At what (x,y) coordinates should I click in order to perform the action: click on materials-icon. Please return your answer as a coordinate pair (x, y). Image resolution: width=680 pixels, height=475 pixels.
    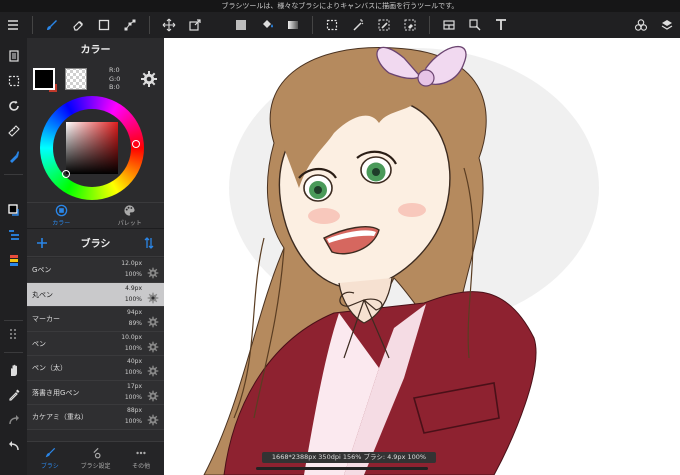
    Looking at the image, I should click on (641, 25).